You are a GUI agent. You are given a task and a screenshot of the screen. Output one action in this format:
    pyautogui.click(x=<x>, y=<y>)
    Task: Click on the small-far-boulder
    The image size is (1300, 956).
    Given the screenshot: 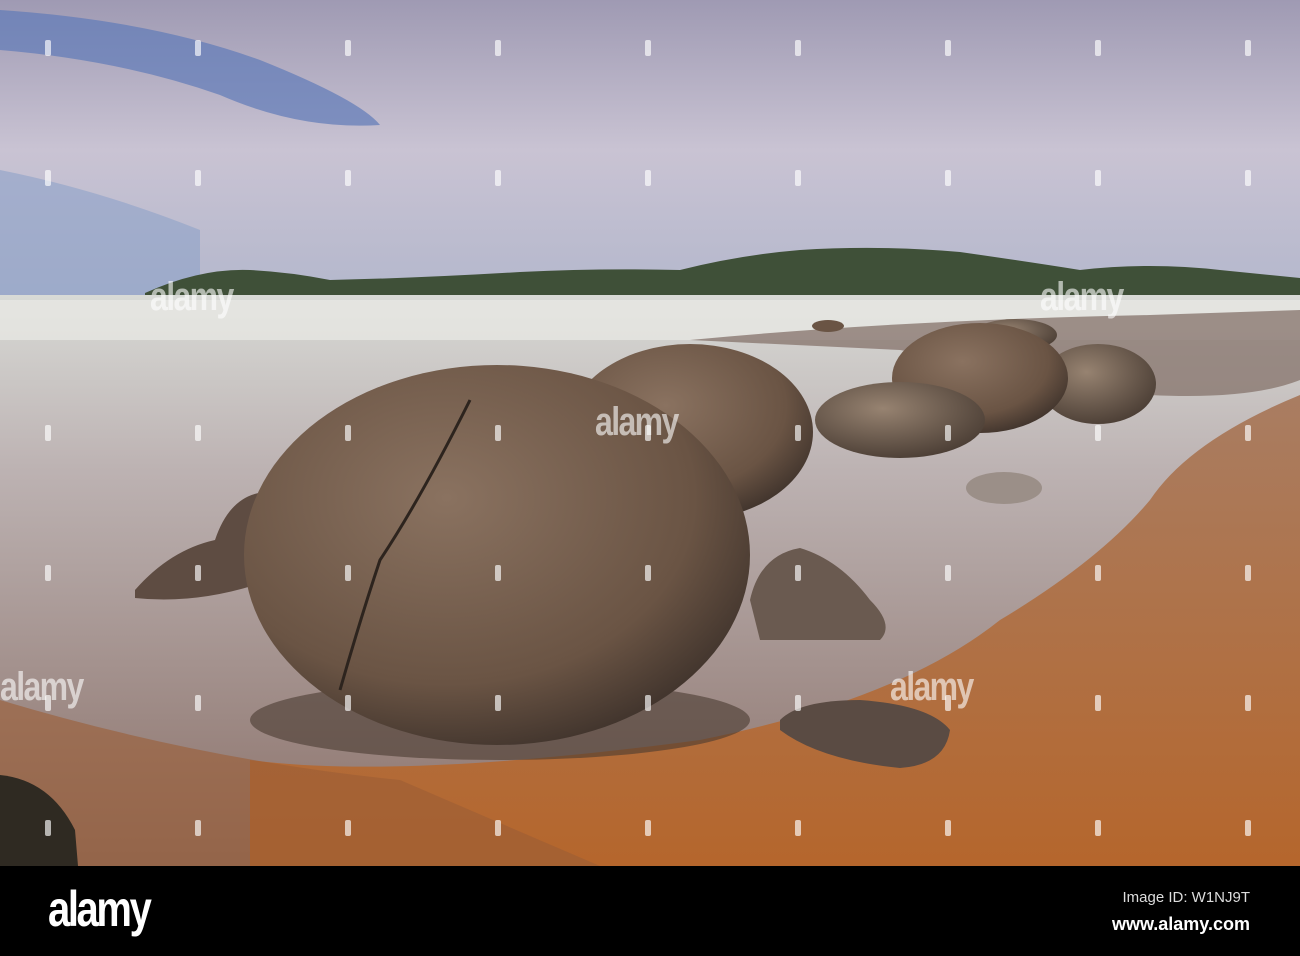 What is the action you would take?
    pyautogui.click(x=828, y=326)
    